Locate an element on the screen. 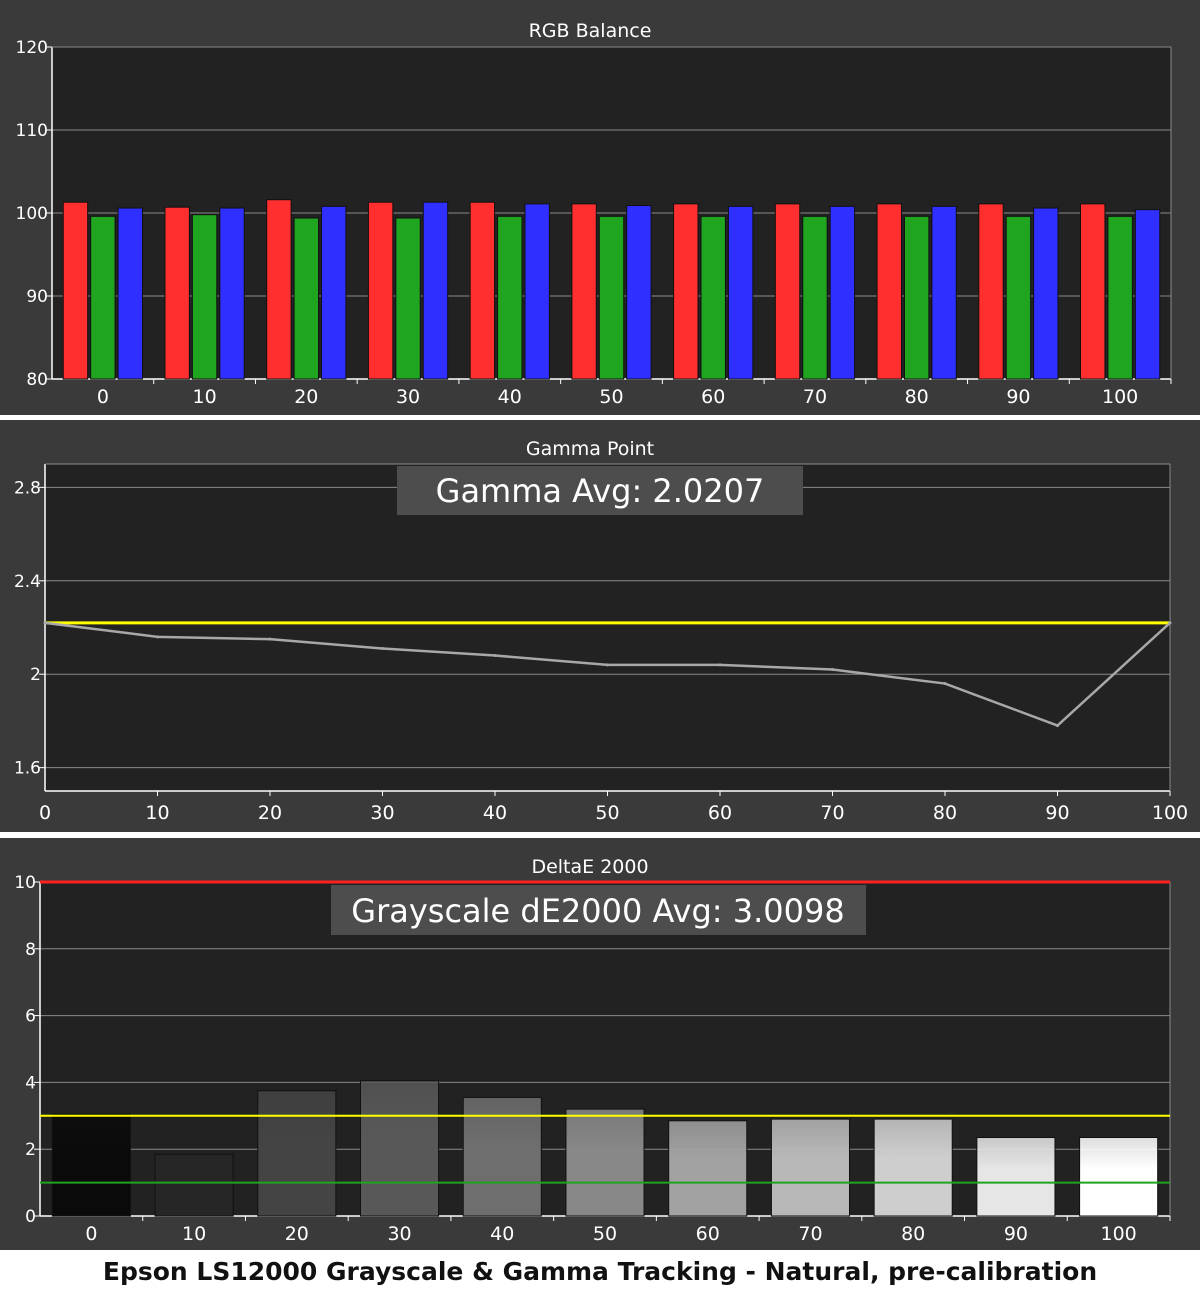  chart-title: RGB Balance is located at coordinates (590, 31).